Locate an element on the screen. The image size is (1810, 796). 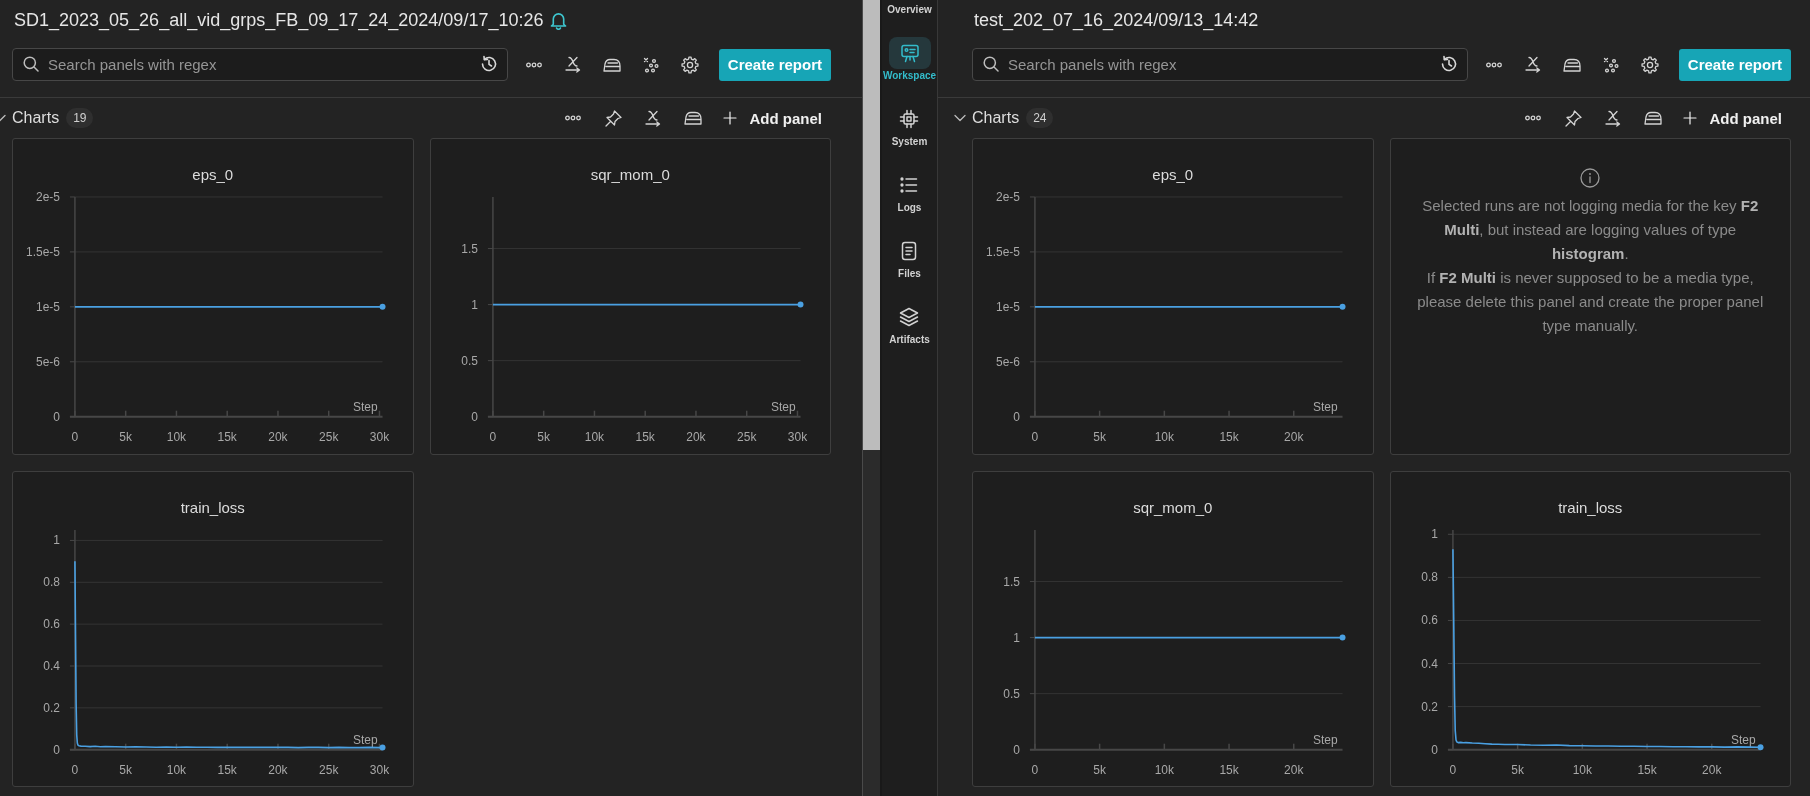
sidebar-item: Logs is located at coordinates (909, 191).